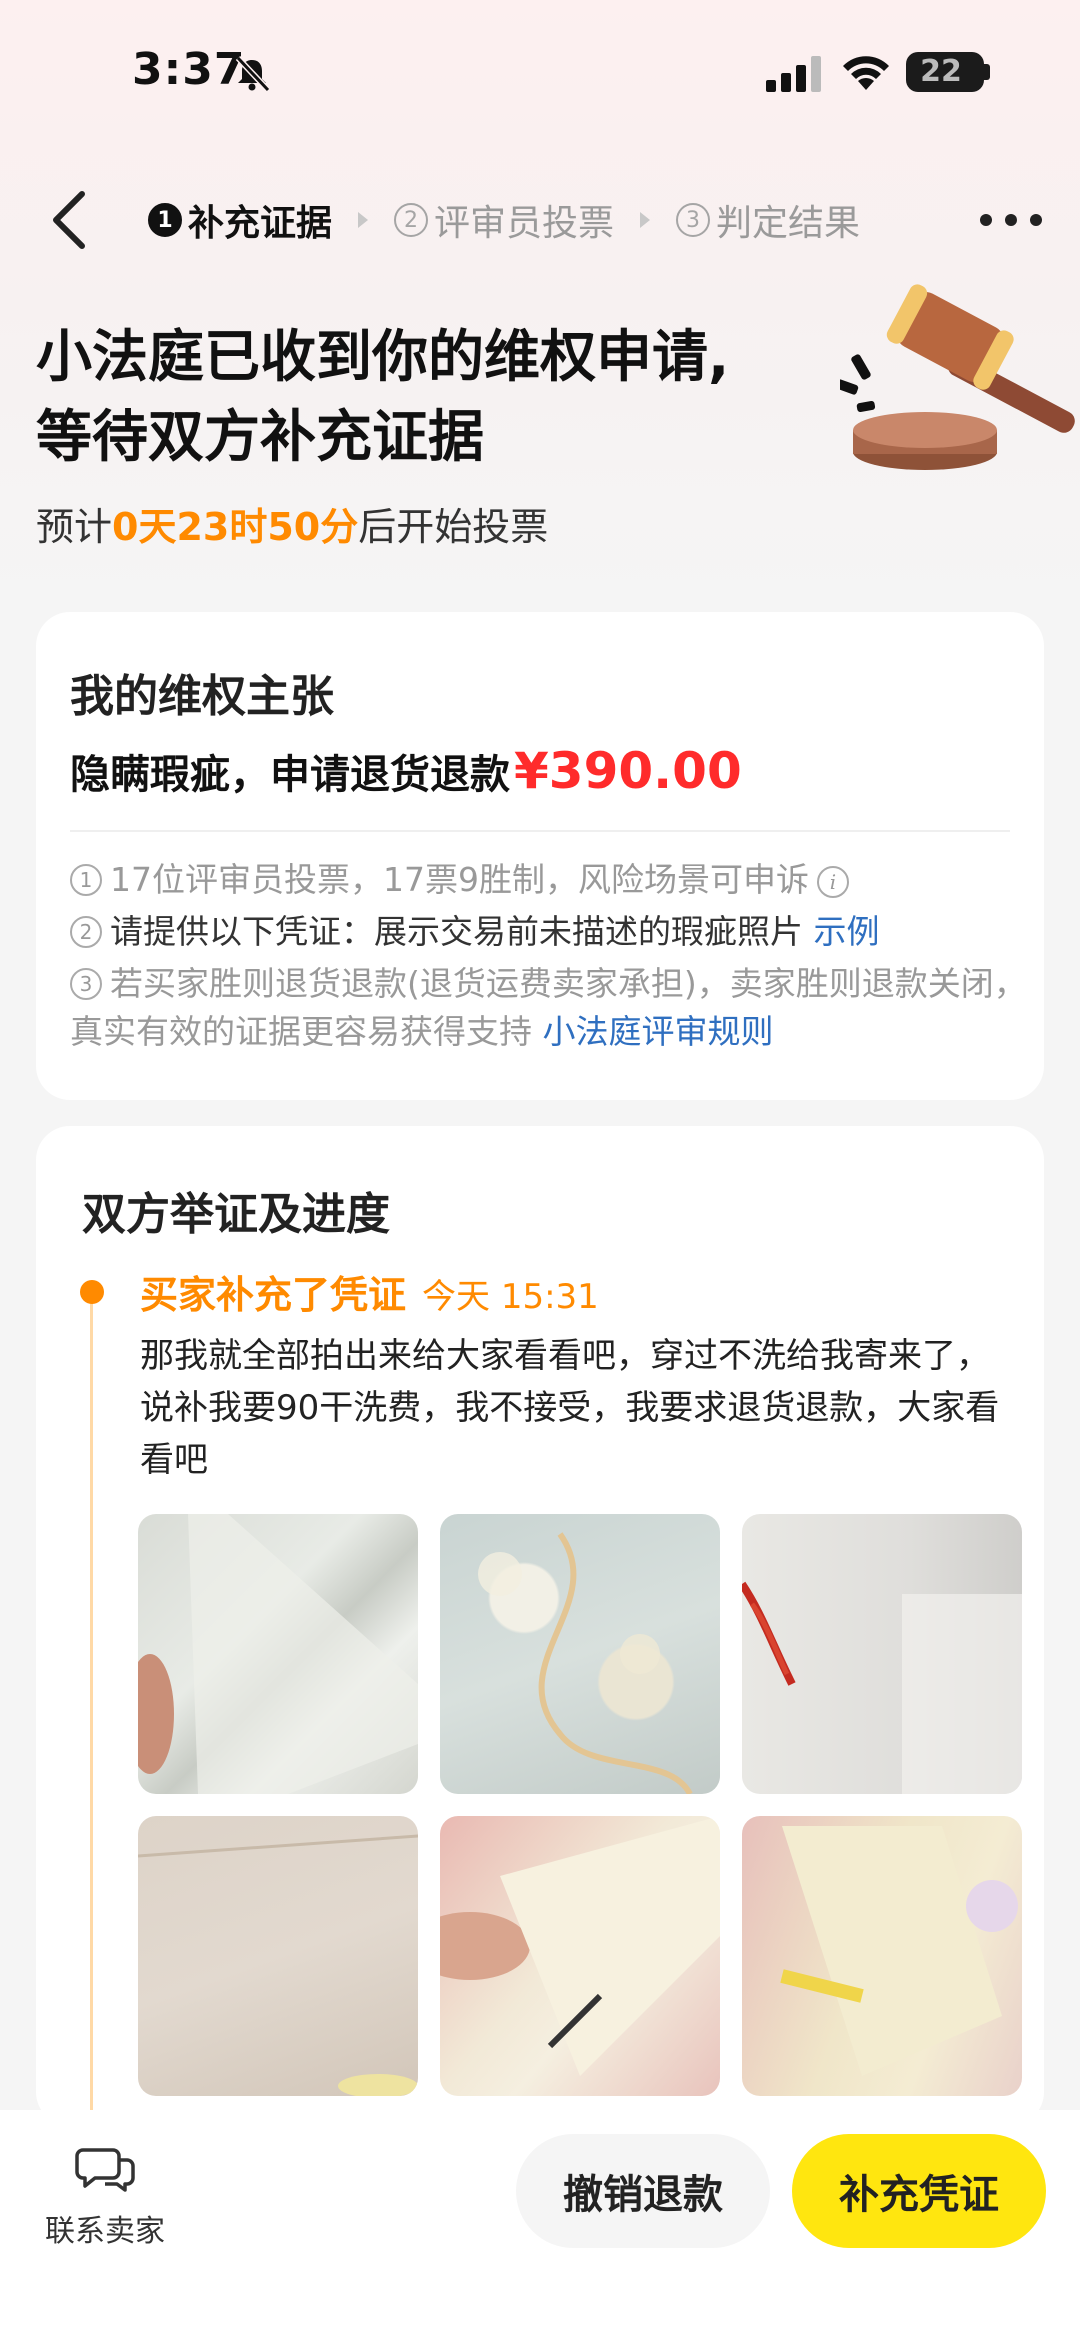  What do you see at coordinates (643, 2191) in the screenshot?
I see `cancel-refund-button: 撤销退款` at bounding box center [643, 2191].